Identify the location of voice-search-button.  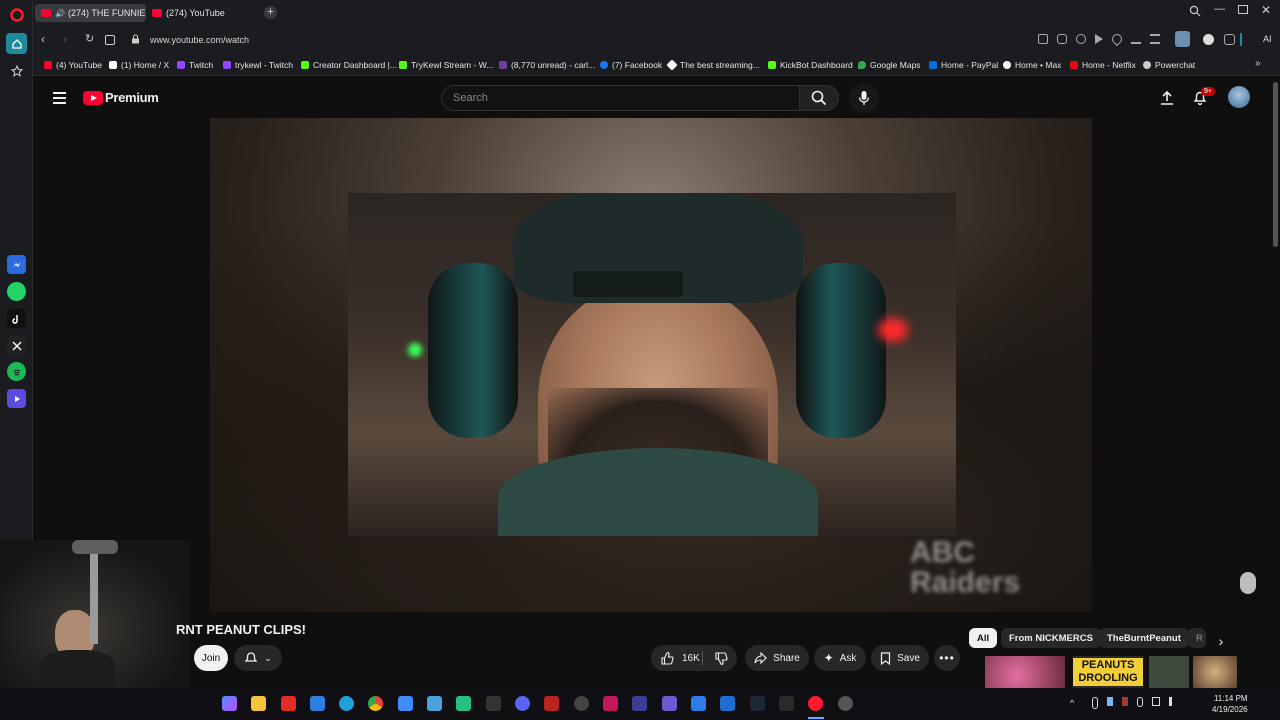
(864, 98).